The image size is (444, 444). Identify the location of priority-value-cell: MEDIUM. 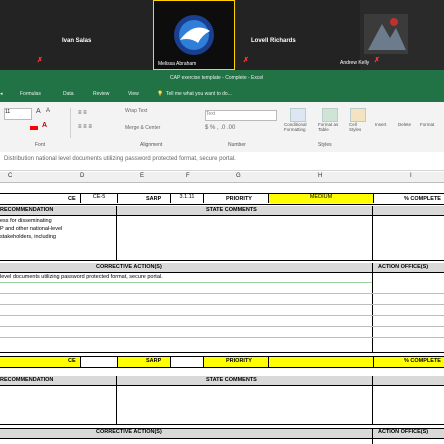
(321, 198).